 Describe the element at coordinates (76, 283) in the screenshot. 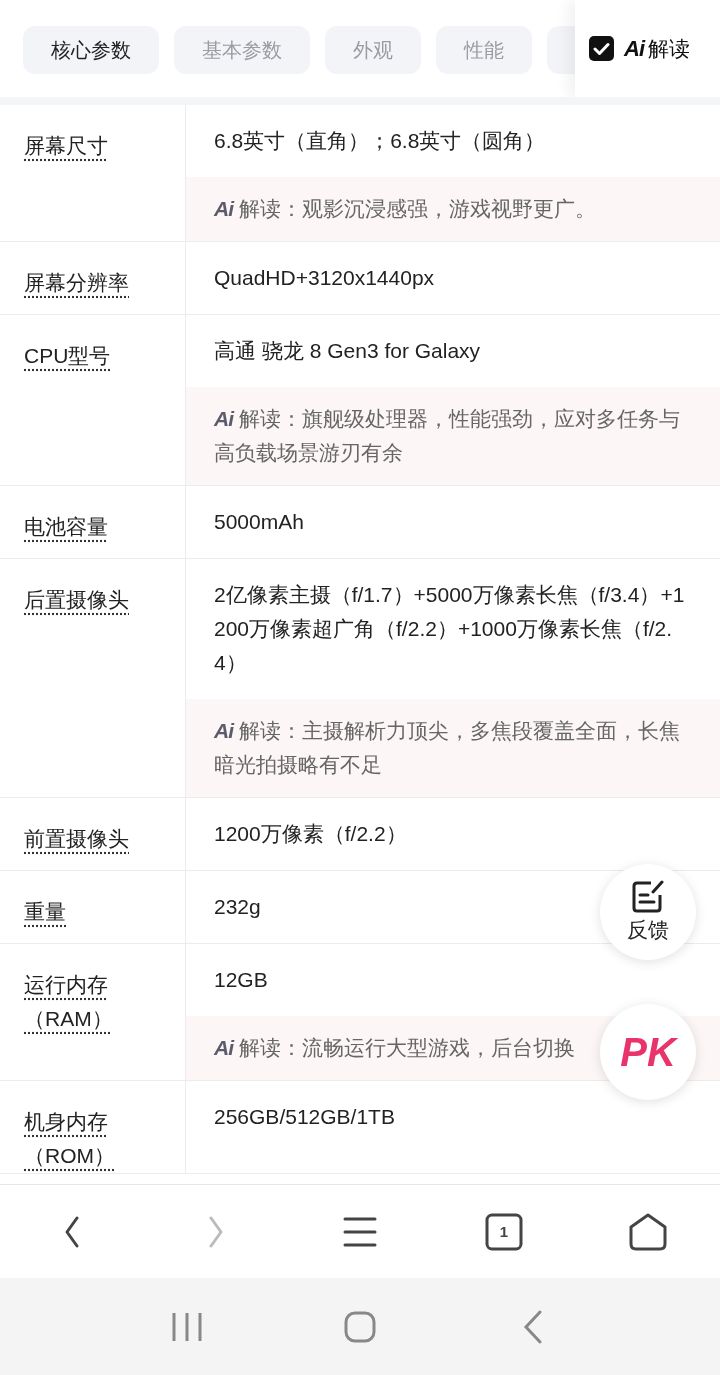

I see `spec-label: 屏幕分辨率` at that location.